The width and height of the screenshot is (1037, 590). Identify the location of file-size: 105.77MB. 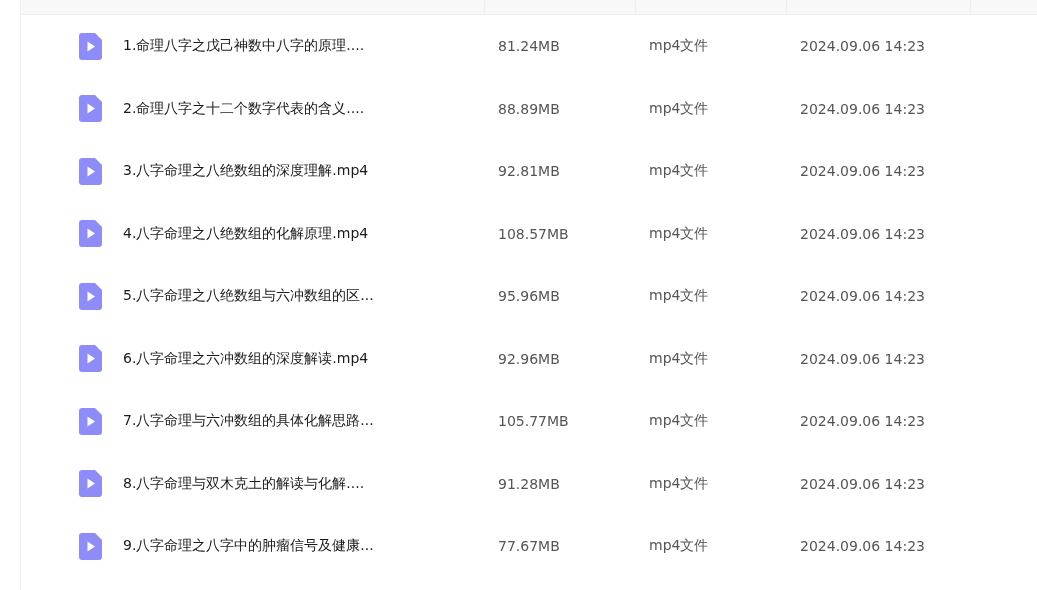
(533, 421).